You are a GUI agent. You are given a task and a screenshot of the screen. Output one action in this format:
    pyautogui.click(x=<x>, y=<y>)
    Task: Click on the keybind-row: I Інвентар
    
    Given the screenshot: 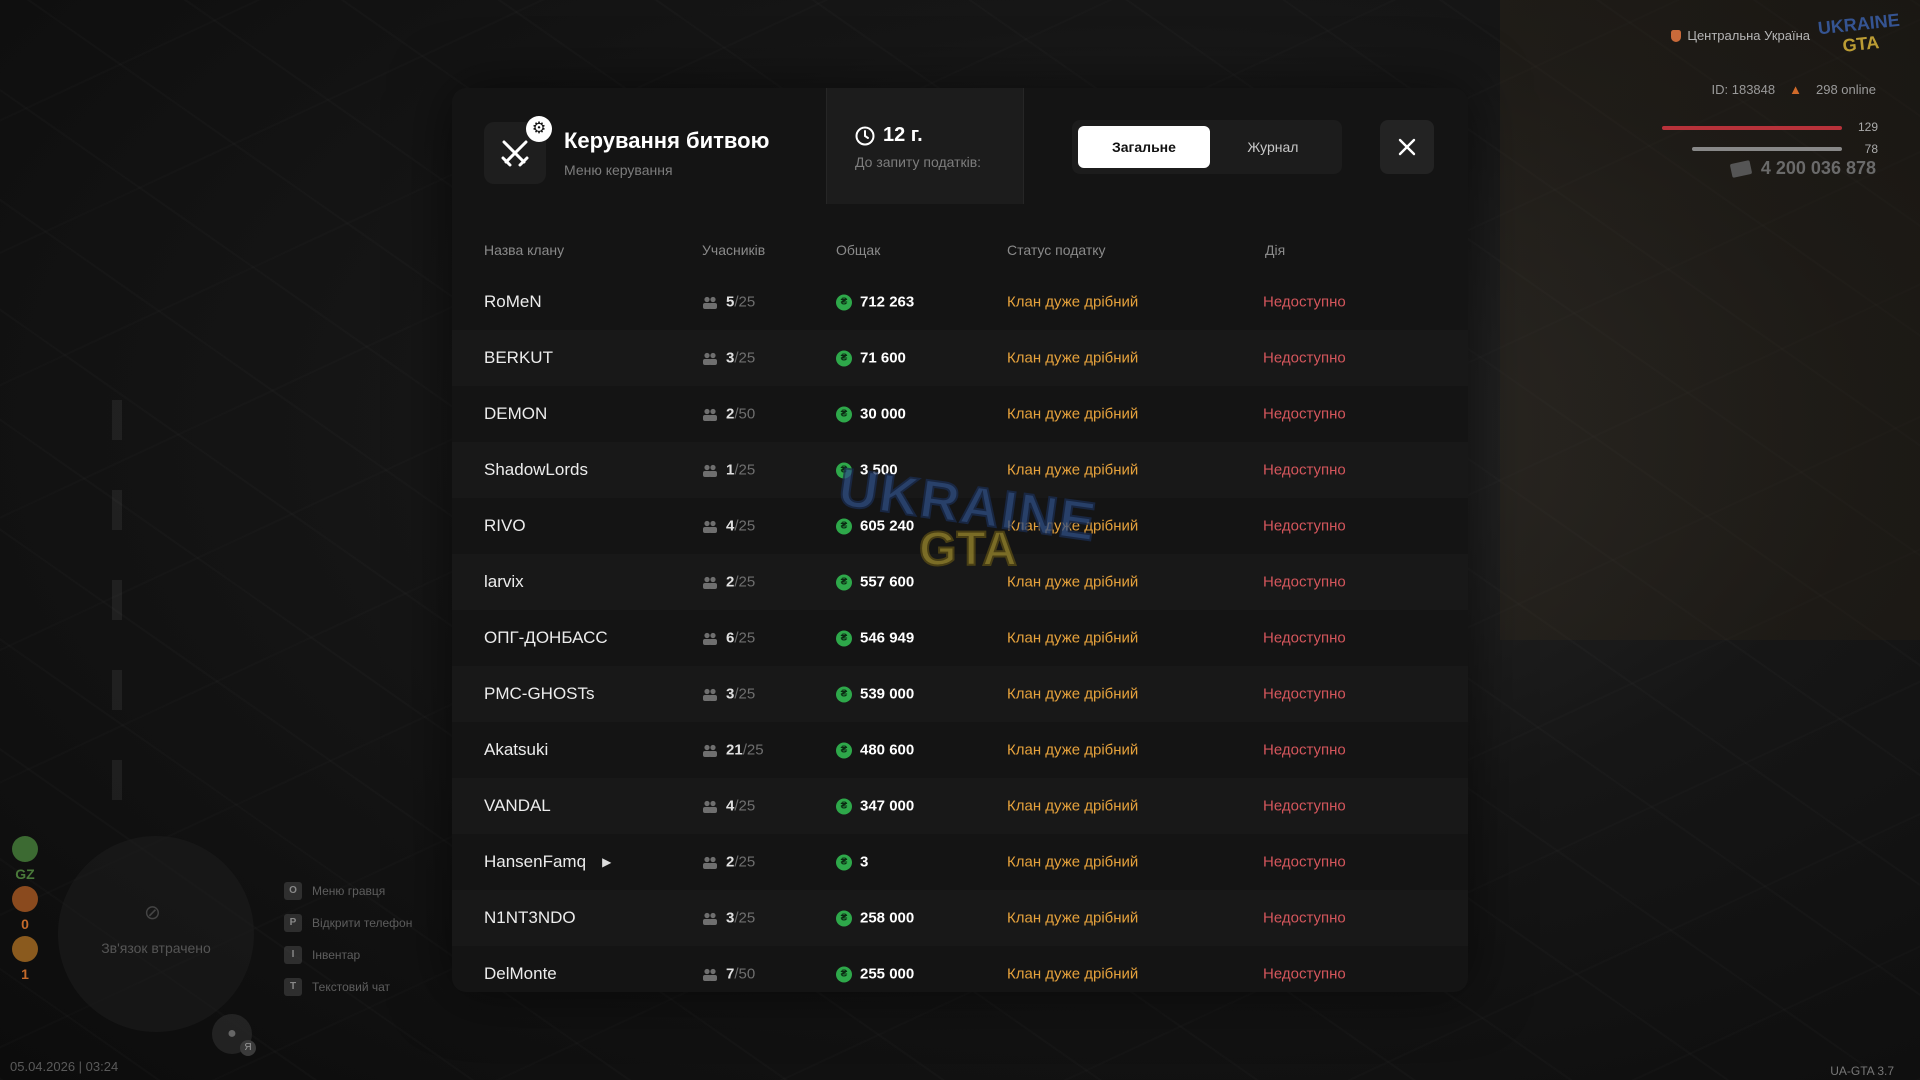 What is the action you would take?
    pyautogui.click(x=348, y=955)
    